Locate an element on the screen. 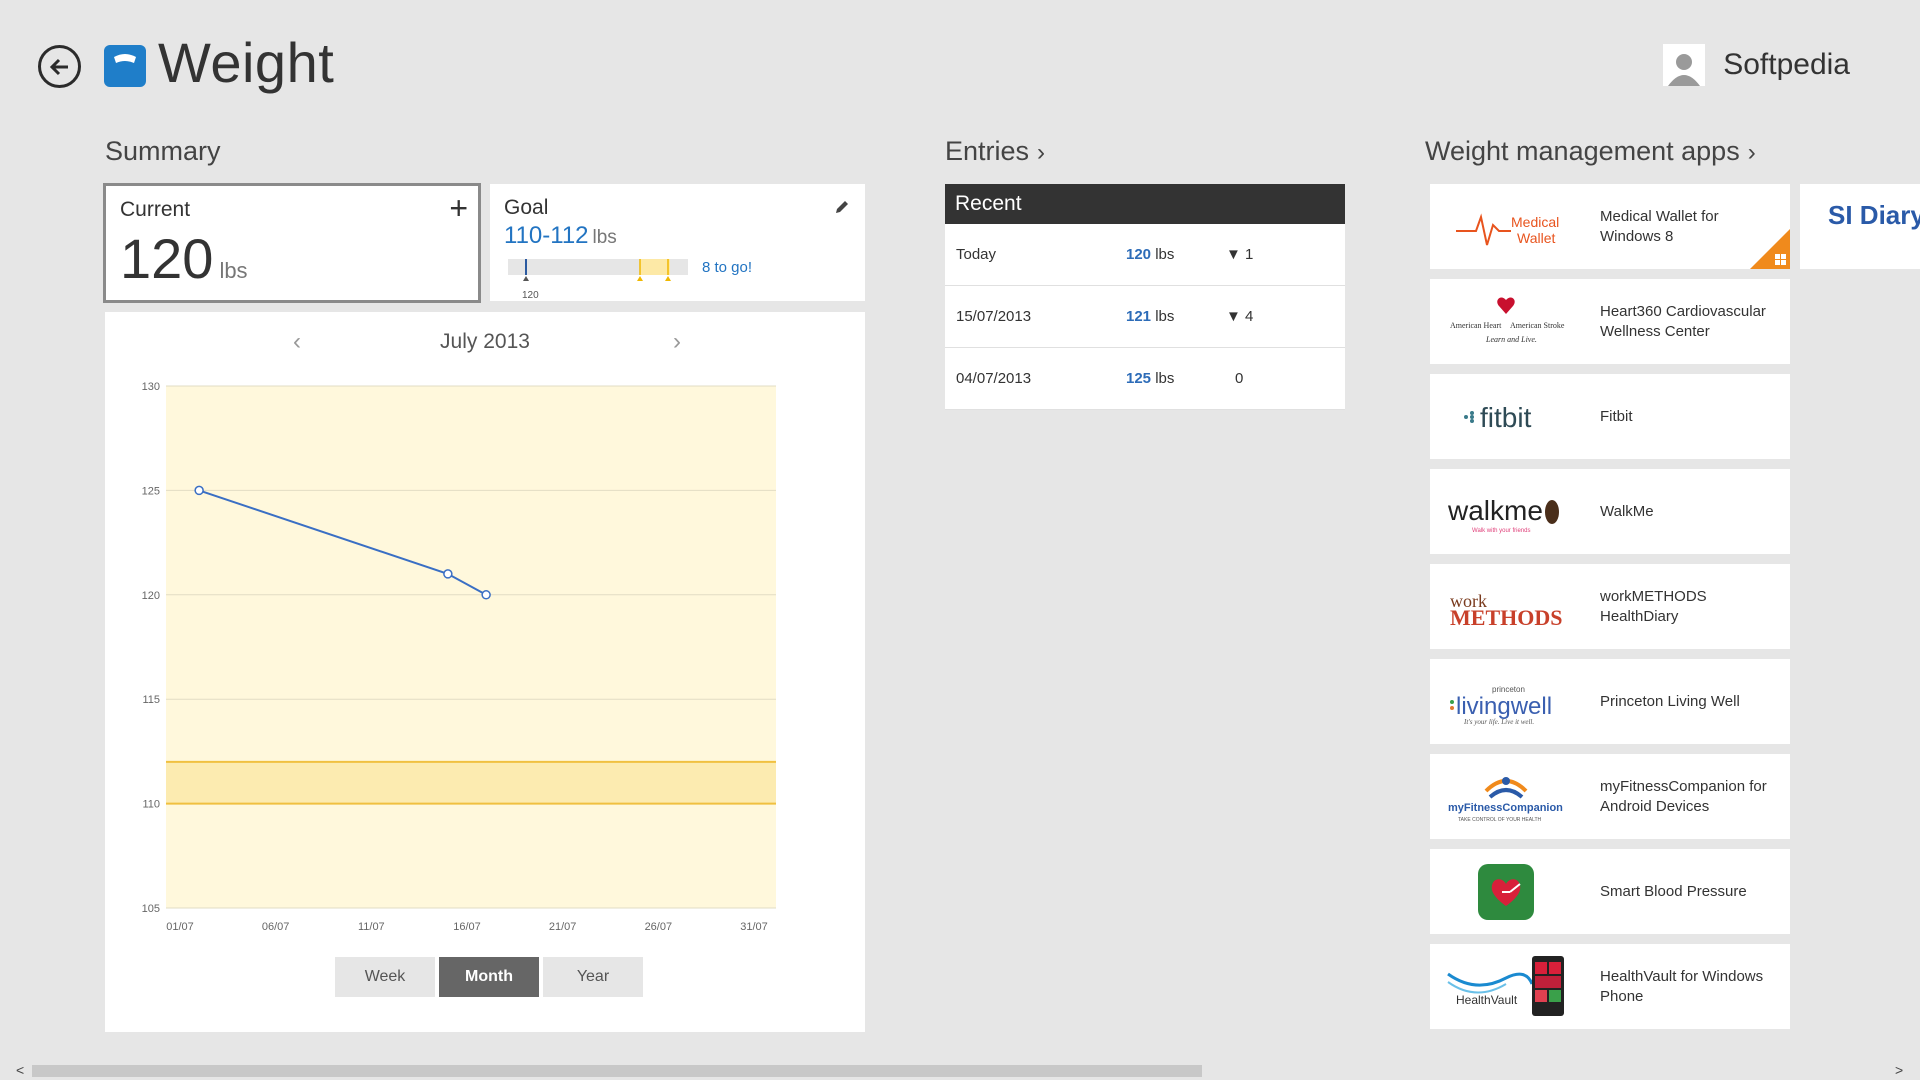  back-button is located at coordinates (59, 66).